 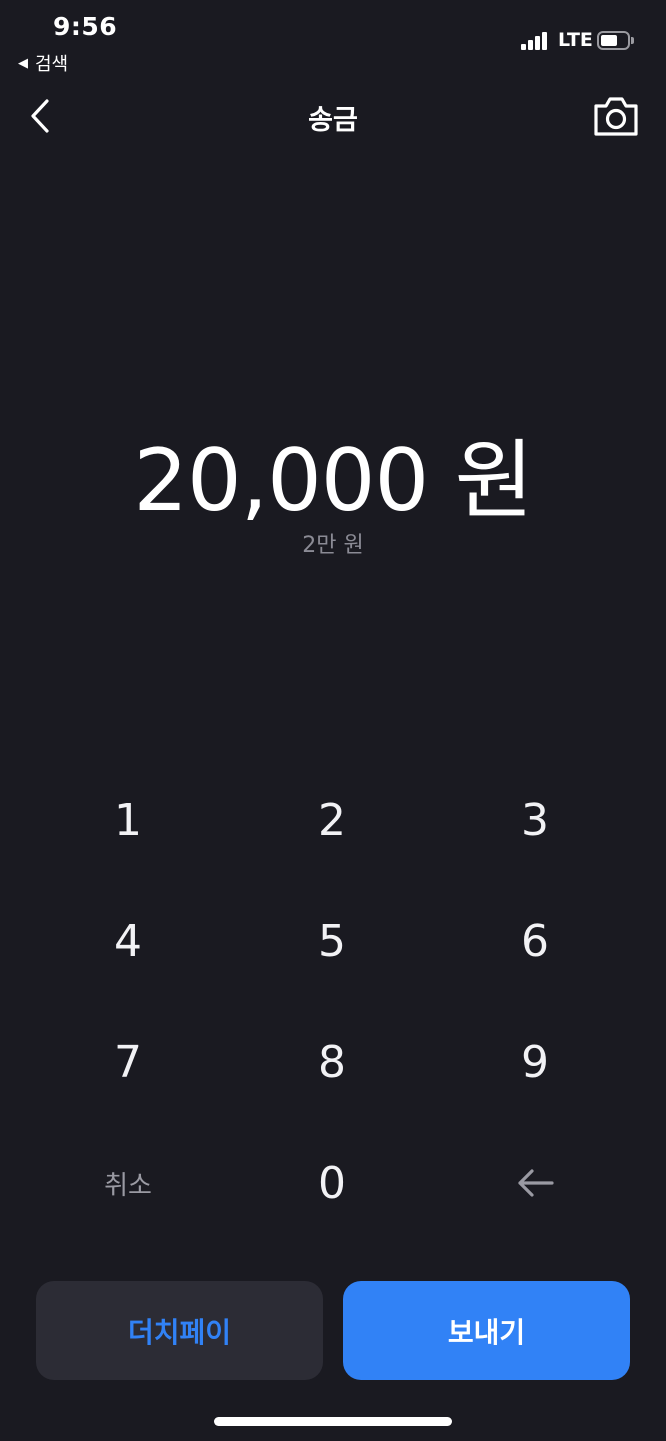 What do you see at coordinates (333, 1421) in the screenshot?
I see `home-indicator` at bounding box center [333, 1421].